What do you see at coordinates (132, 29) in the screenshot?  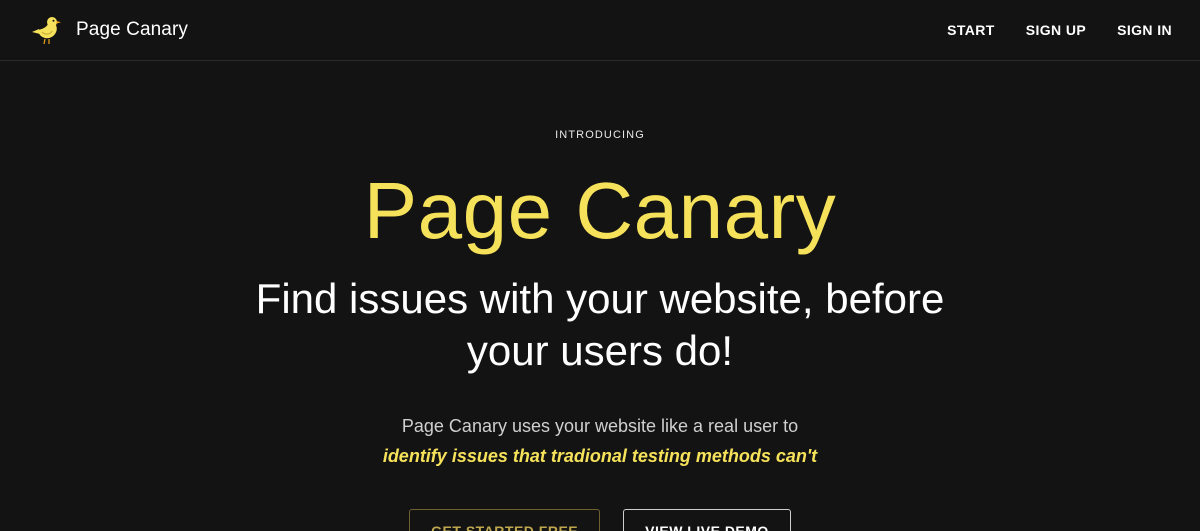 I see `brand-name: Page Canary` at bounding box center [132, 29].